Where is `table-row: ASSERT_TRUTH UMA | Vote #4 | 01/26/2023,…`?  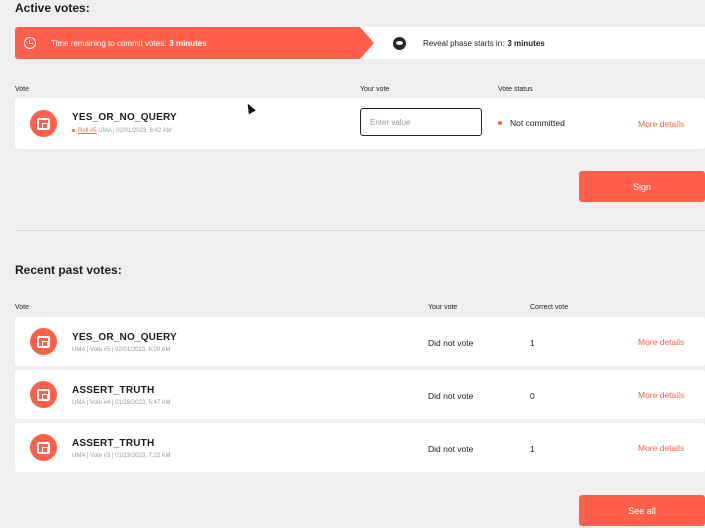
table-row: ASSERT_TRUTH UMA | Vote #4 | 01/26/2023,… is located at coordinates (360, 394).